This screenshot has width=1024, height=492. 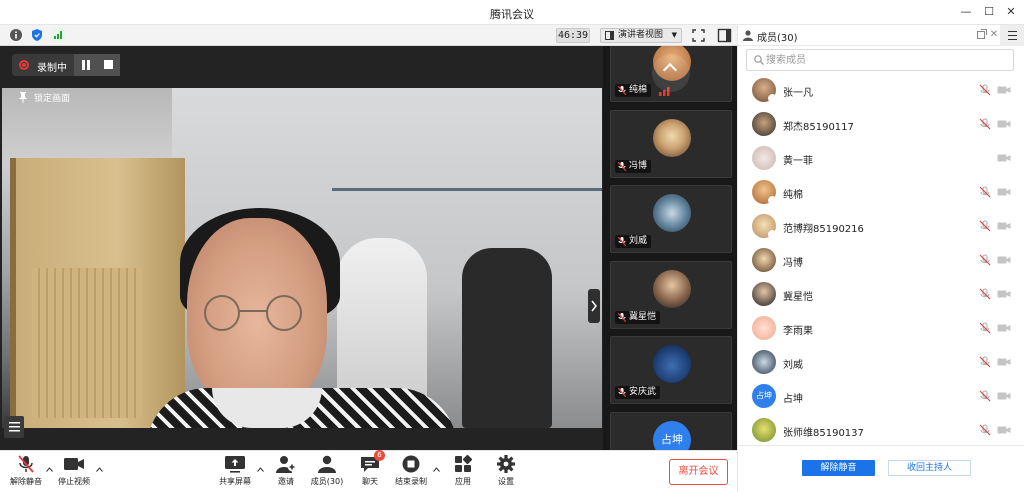 I want to click on thumbnail-tile: 冯博, so click(x=671, y=144).